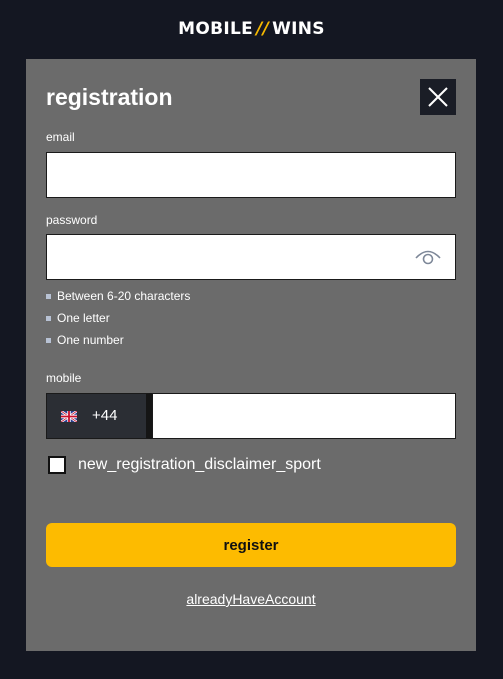  What do you see at coordinates (69, 416) in the screenshot?
I see `uk-flag-icon` at bounding box center [69, 416].